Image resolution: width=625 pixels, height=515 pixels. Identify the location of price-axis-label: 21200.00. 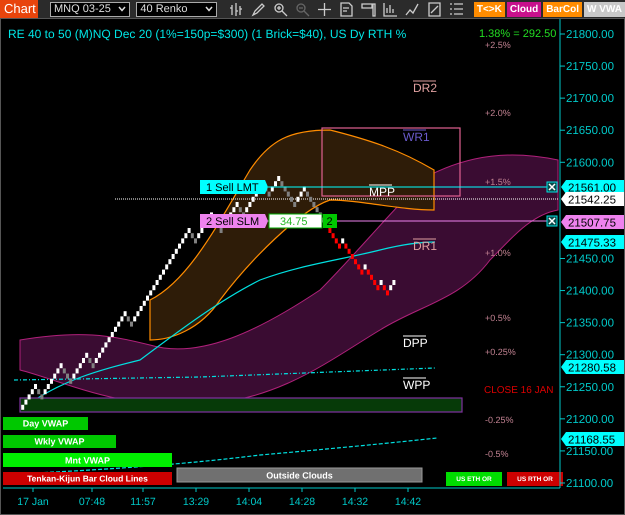
(590, 420).